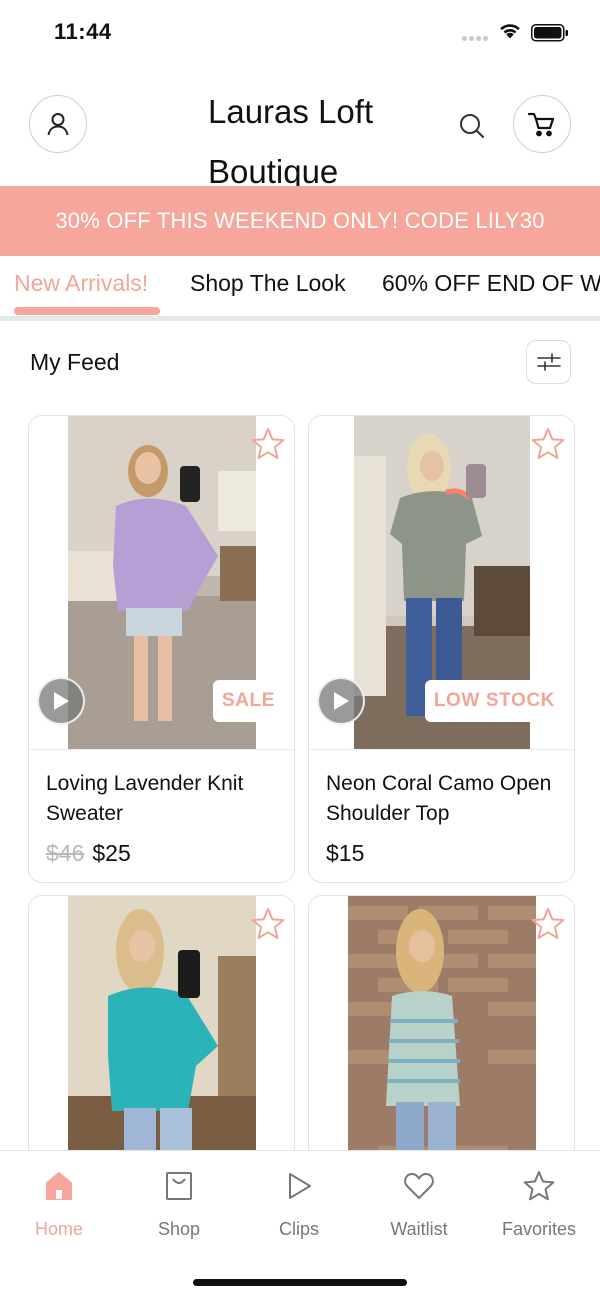 Image resolution: width=600 pixels, height=1299 pixels. What do you see at coordinates (549, 33) in the screenshot?
I see `battery-icon` at bounding box center [549, 33].